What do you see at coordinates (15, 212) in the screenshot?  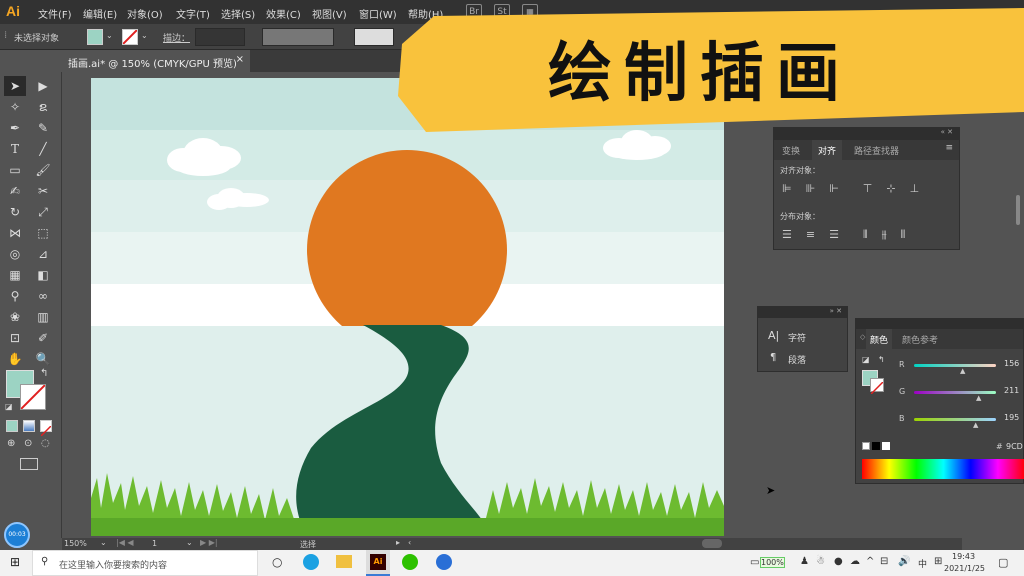 I see `rotate-tool-icon: ↻` at bounding box center [15, 212].